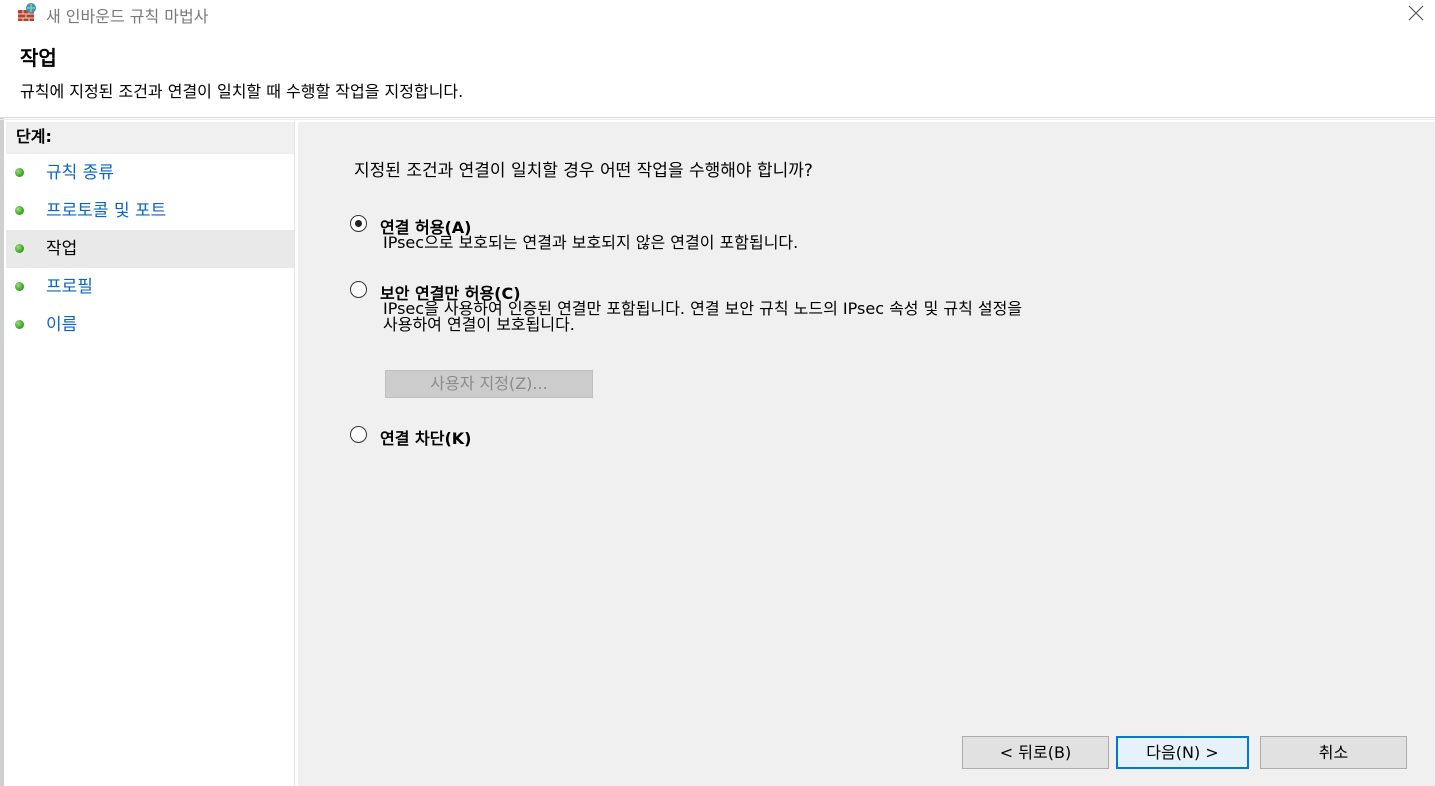  I want to click on back-button: < 뒤로(B), so click(1035, 752).